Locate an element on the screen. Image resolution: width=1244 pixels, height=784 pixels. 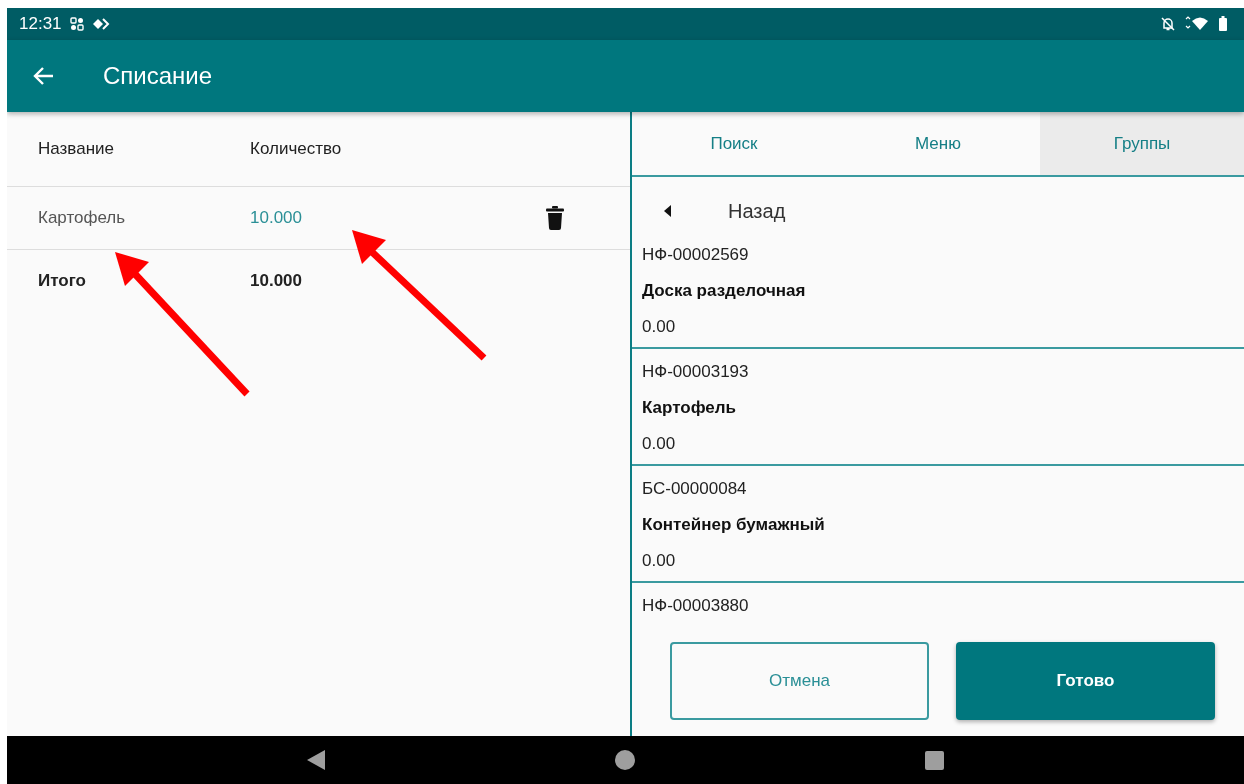
product-code: НФ-00003193 is located at coordinates (696, 372).